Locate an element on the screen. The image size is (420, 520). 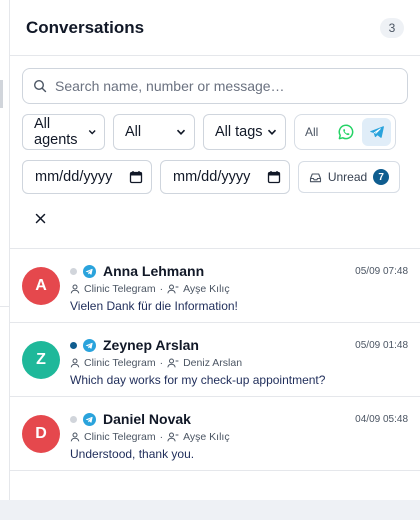
contact-name: Zeynep Arslan is located at coordinates (151, 345).